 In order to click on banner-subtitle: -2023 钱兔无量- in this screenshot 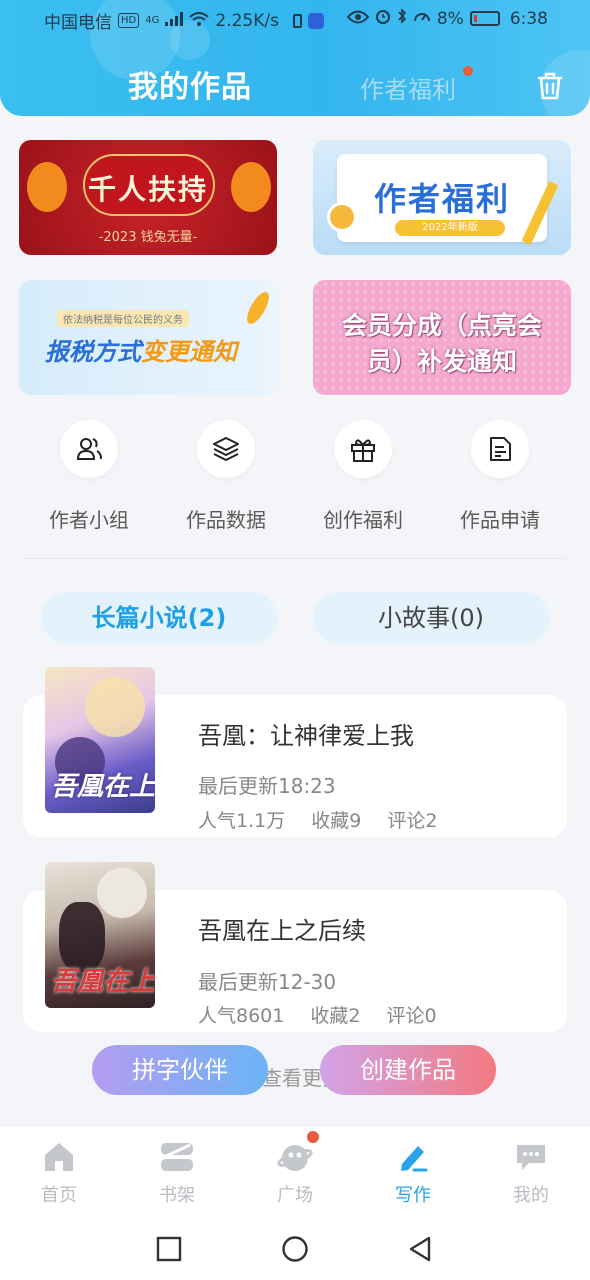, I will do `click(148, 237)`.